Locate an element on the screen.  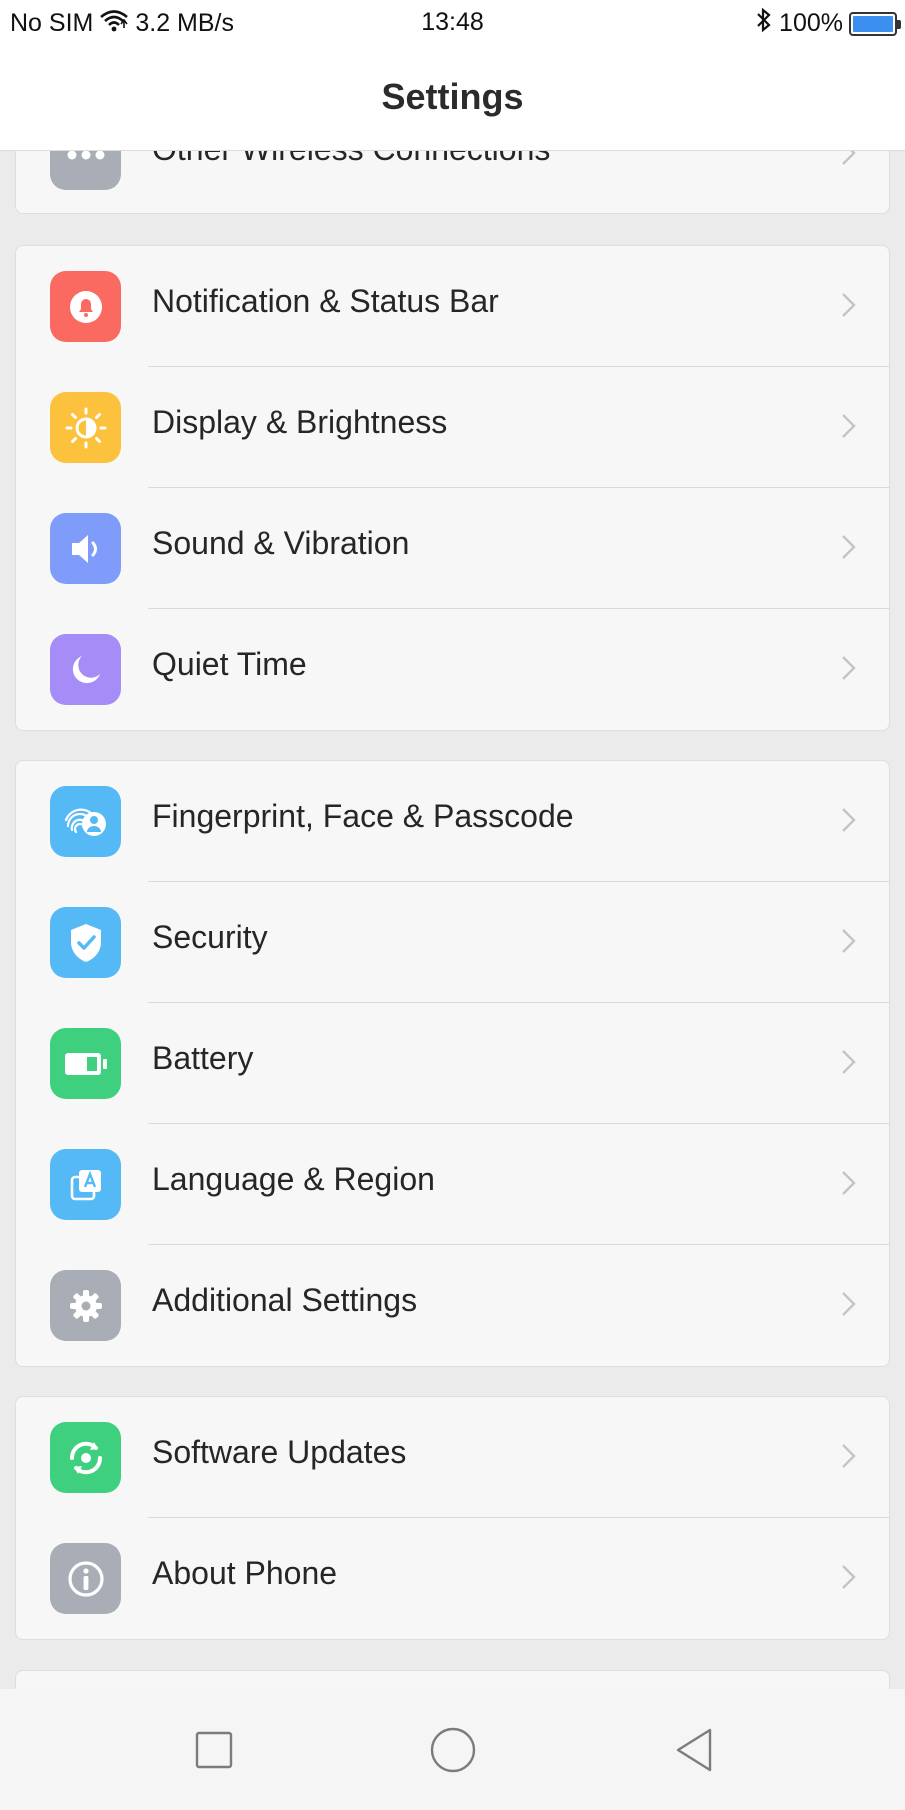
page-title: Settings is located at coordinates (452, 96).